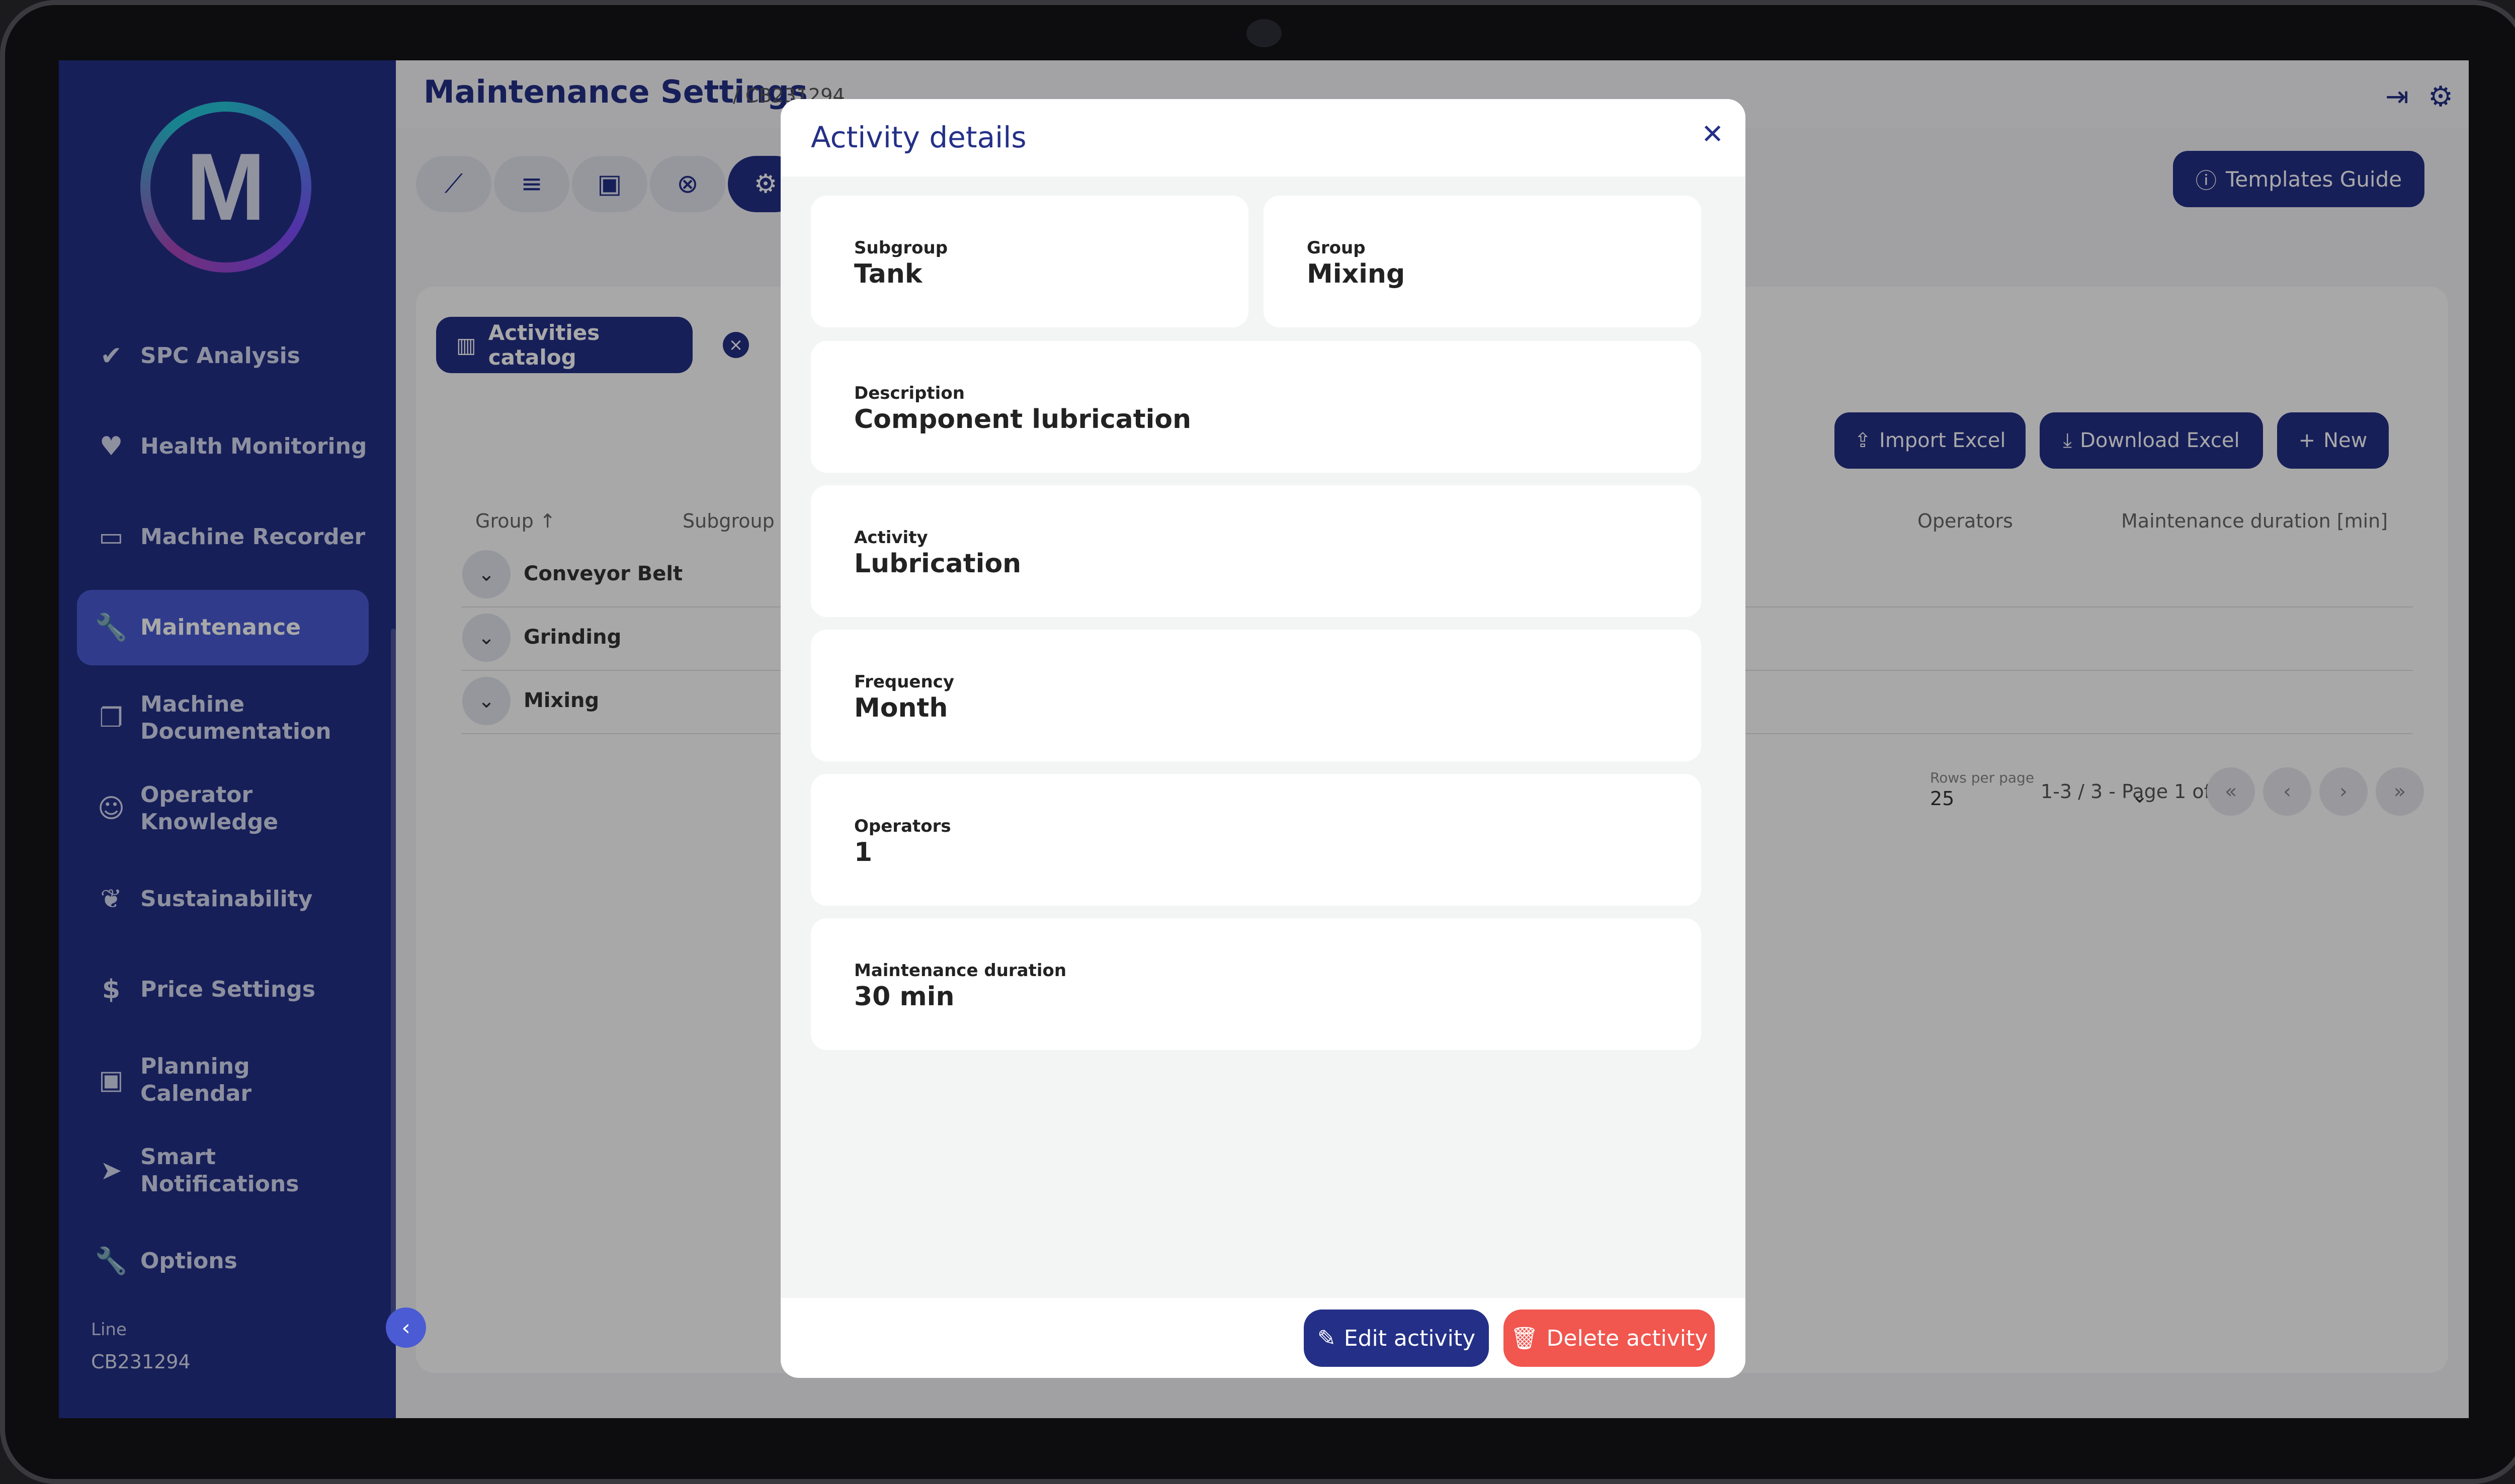  I want to click on pencil-icon: ✎, so click(1326, 1338).